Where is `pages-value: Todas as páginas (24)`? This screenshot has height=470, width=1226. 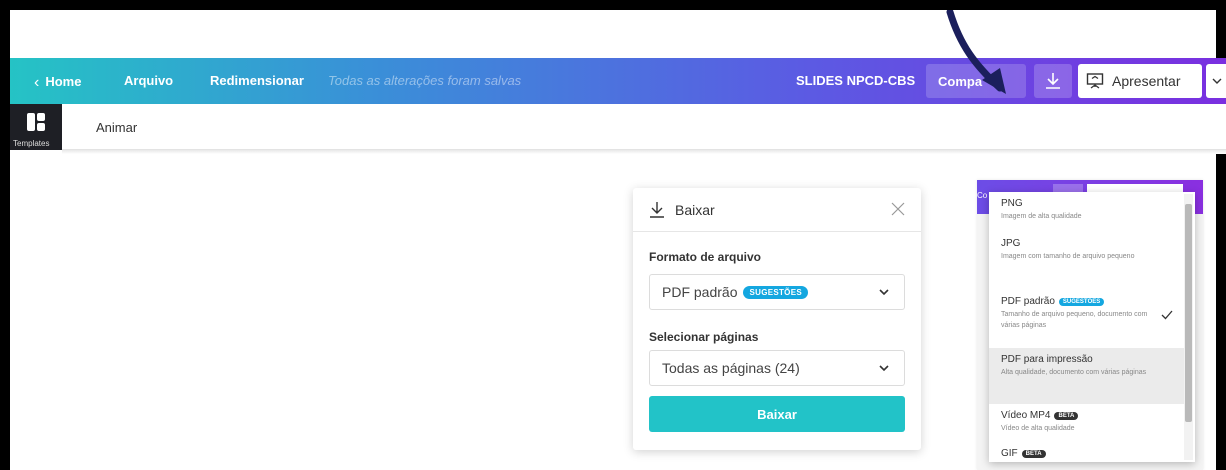
pages-value: Todas as páginas (24) is located at coordinates (731, 368).